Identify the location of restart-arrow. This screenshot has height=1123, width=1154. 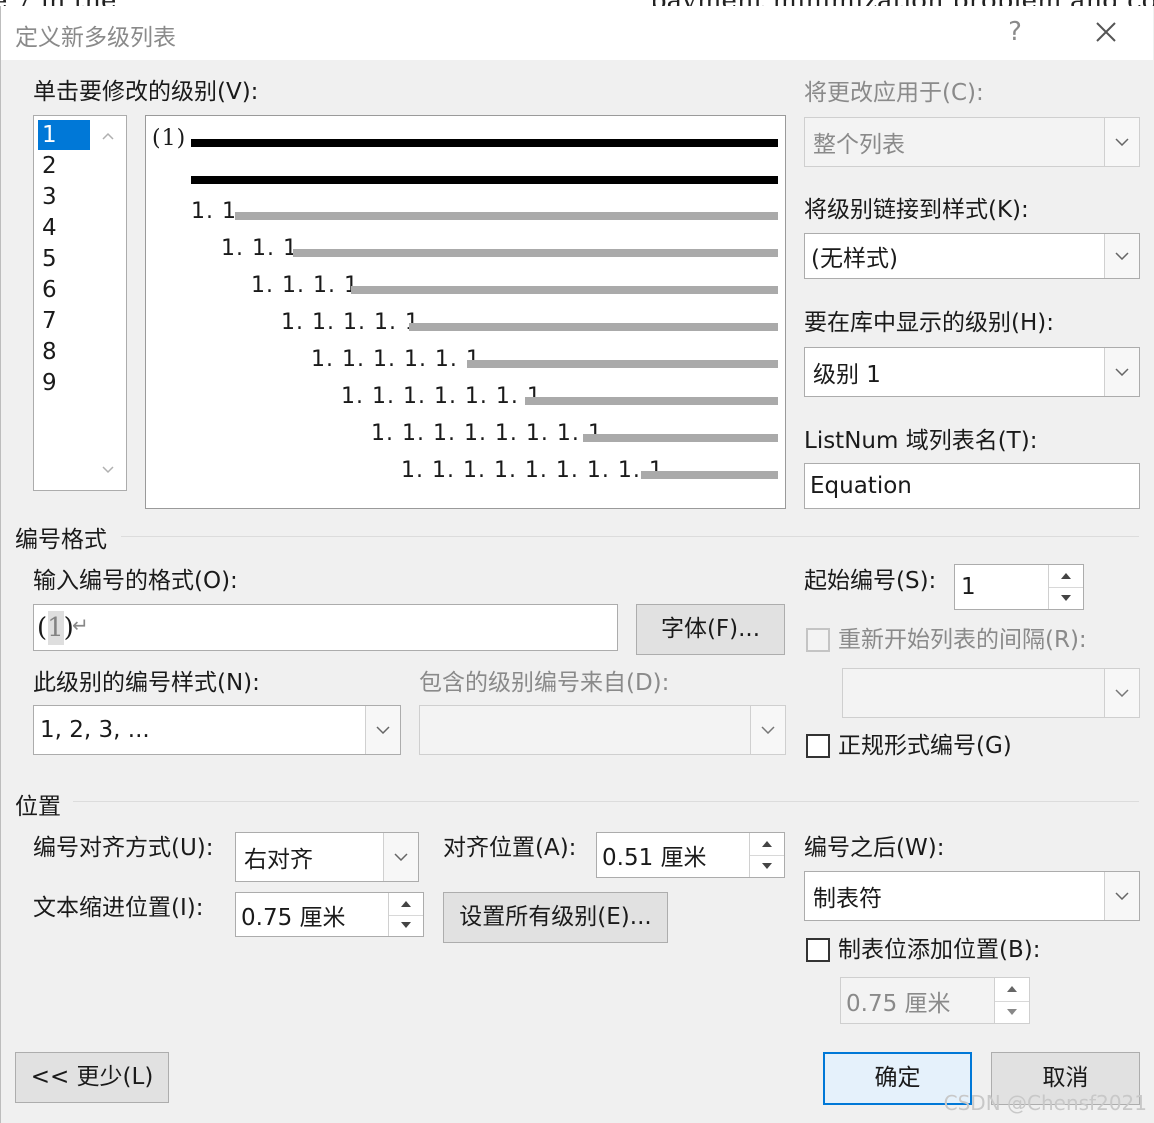
(1121, 693).